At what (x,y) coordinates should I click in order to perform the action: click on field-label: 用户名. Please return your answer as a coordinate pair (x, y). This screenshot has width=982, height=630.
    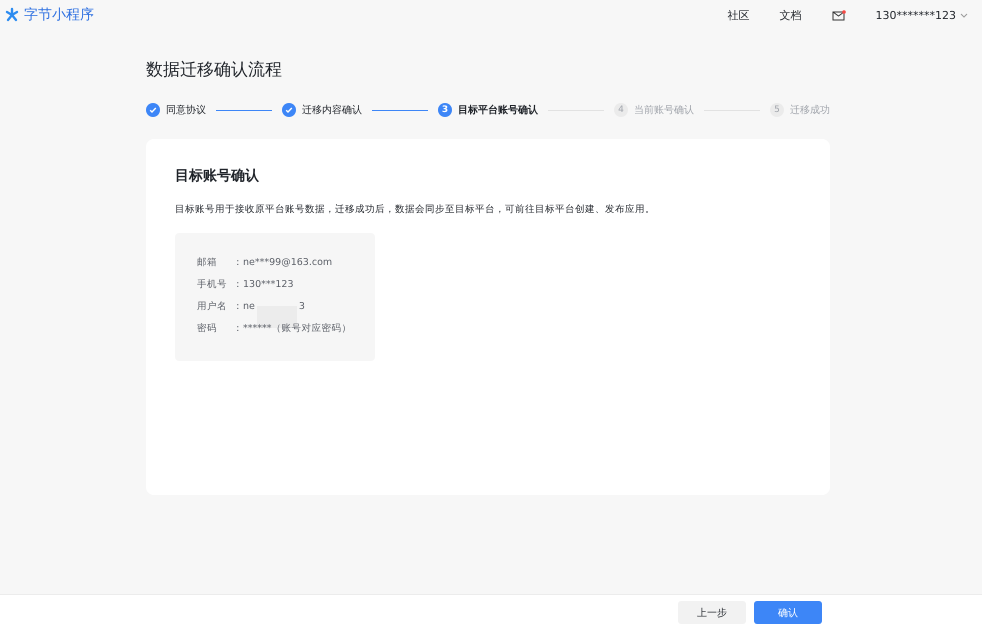
    Looking at the image, I should click on (212, 306).